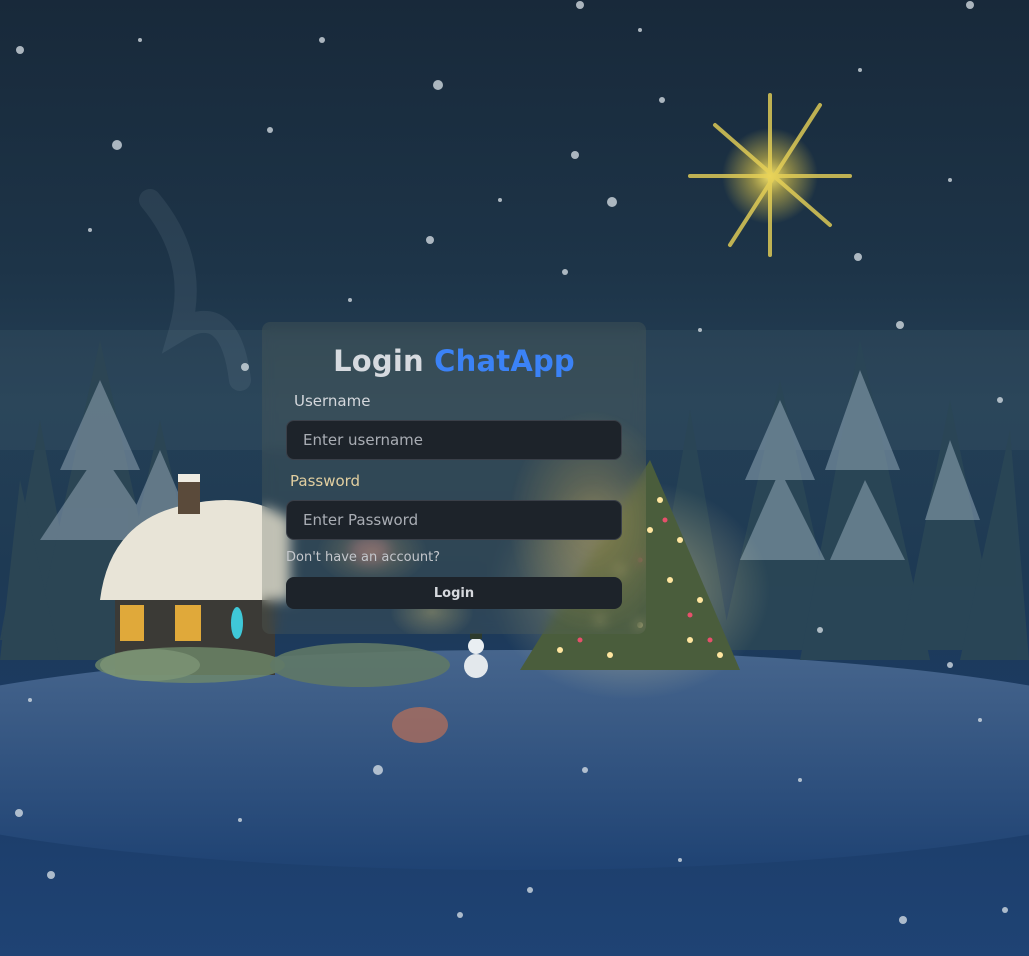 Image resolution: width=1029 pixels, height=956 pixels. What do you see at coordinates (454, 520) in the screenshot?
I see `password-input` at bounding box center [454, 520].